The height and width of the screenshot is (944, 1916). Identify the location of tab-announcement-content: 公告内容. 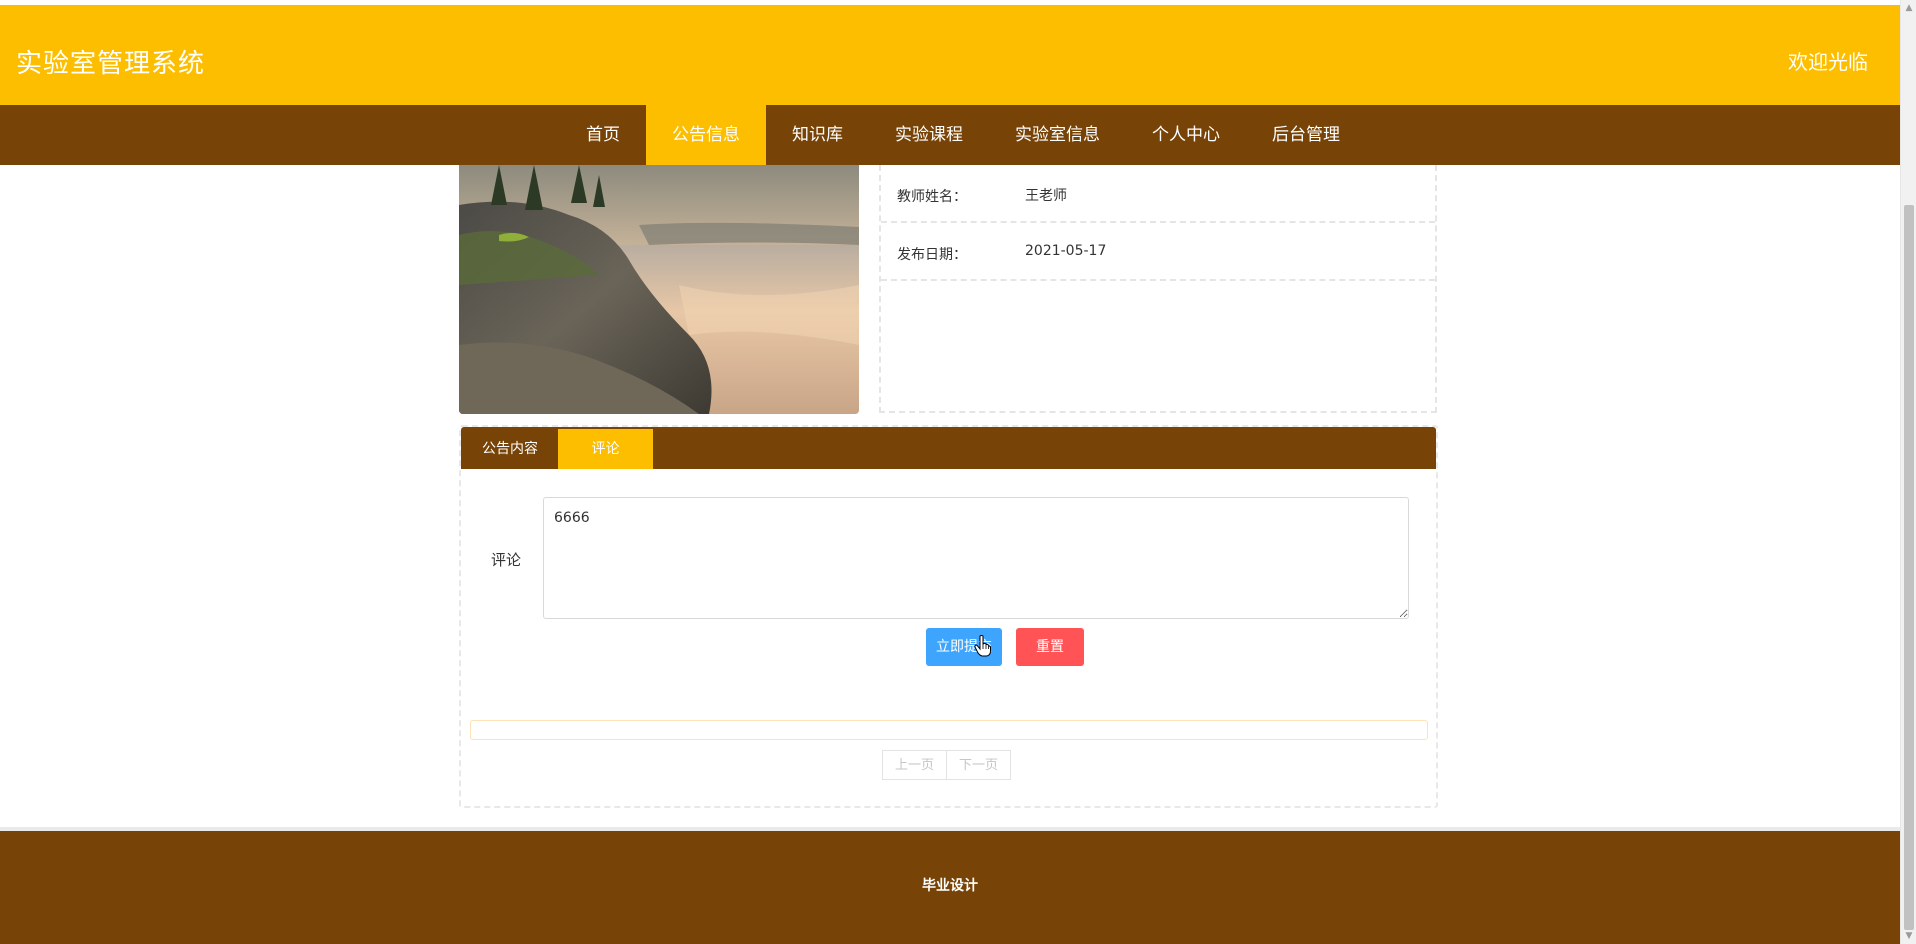
(510, 449).